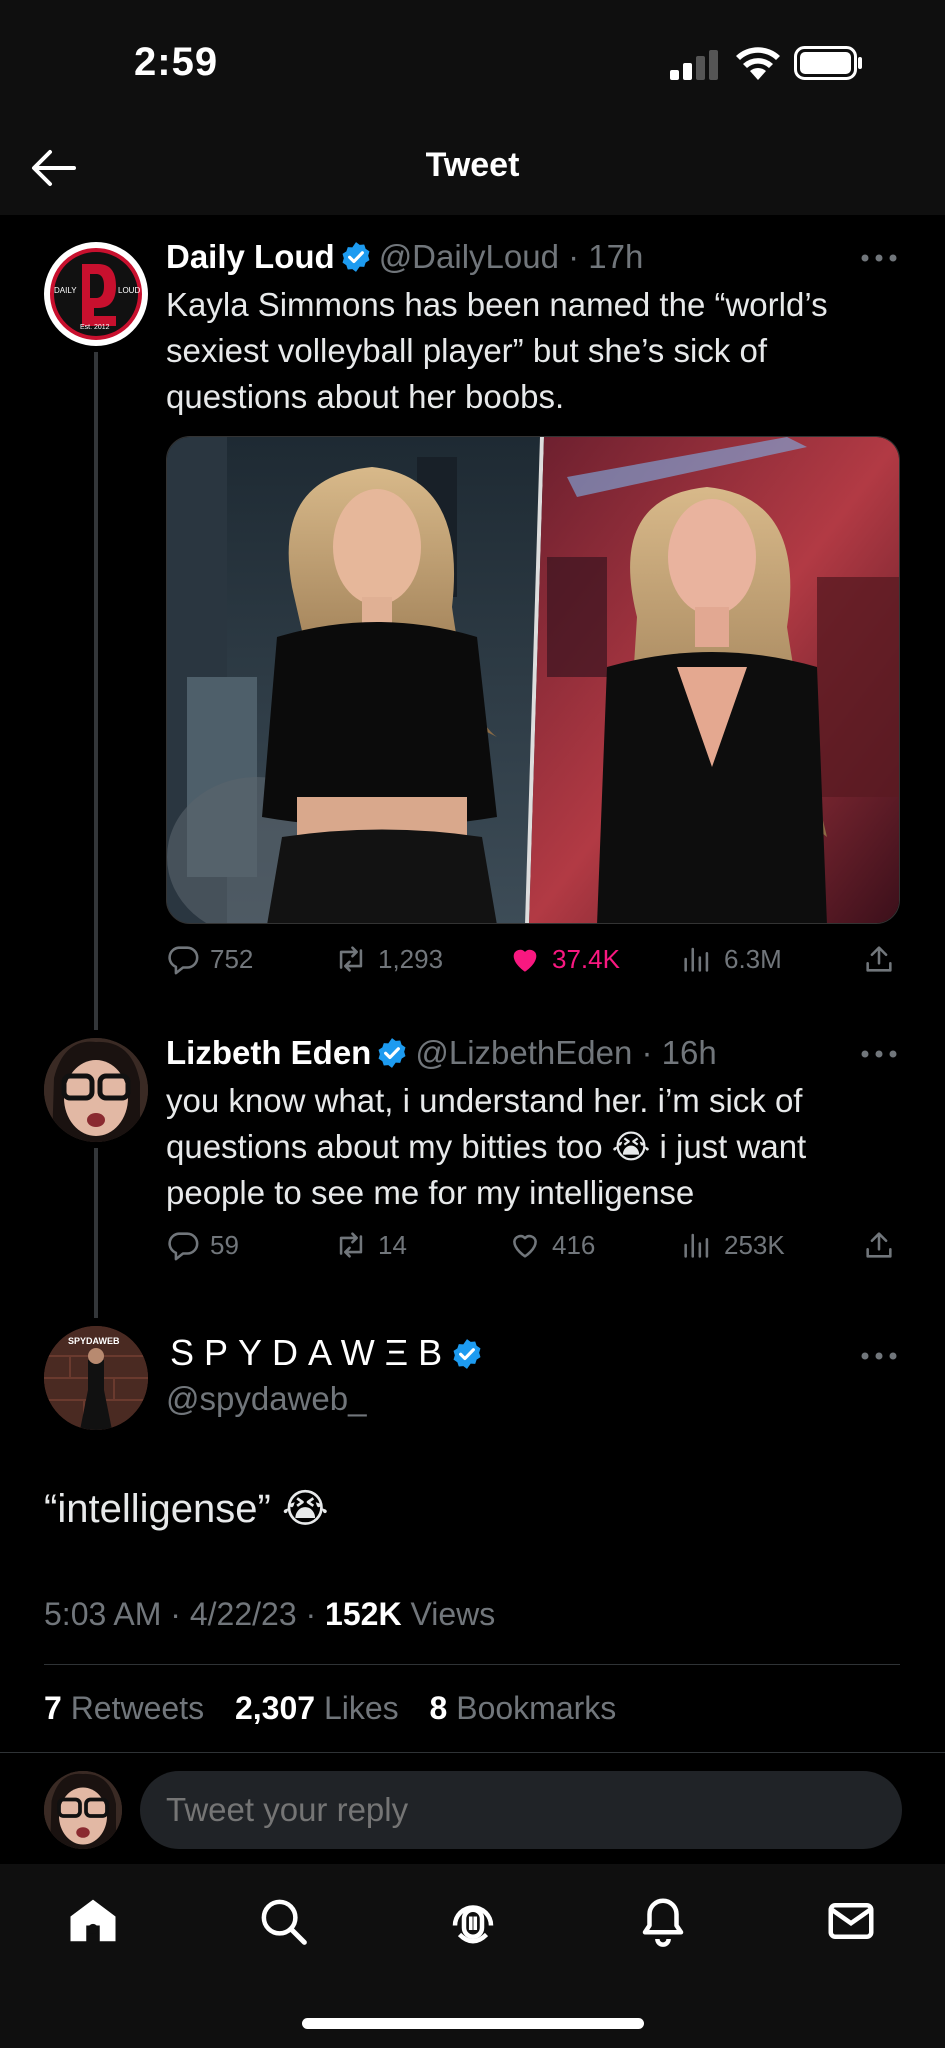 The width and height of the screenshot is (945, 2048). Describe the element at coordinates (663, 1921) in the screenshot. I see `notifications-icon` at that location.